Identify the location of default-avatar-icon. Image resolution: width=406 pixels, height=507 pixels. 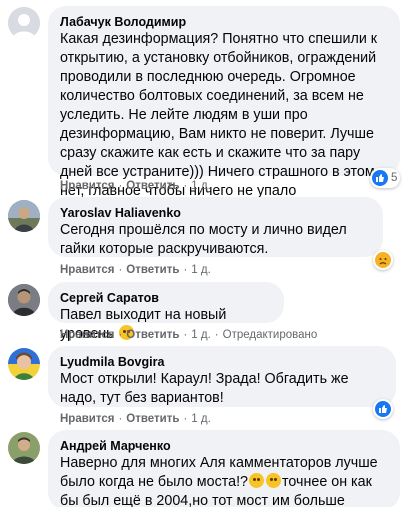
(24, 23).